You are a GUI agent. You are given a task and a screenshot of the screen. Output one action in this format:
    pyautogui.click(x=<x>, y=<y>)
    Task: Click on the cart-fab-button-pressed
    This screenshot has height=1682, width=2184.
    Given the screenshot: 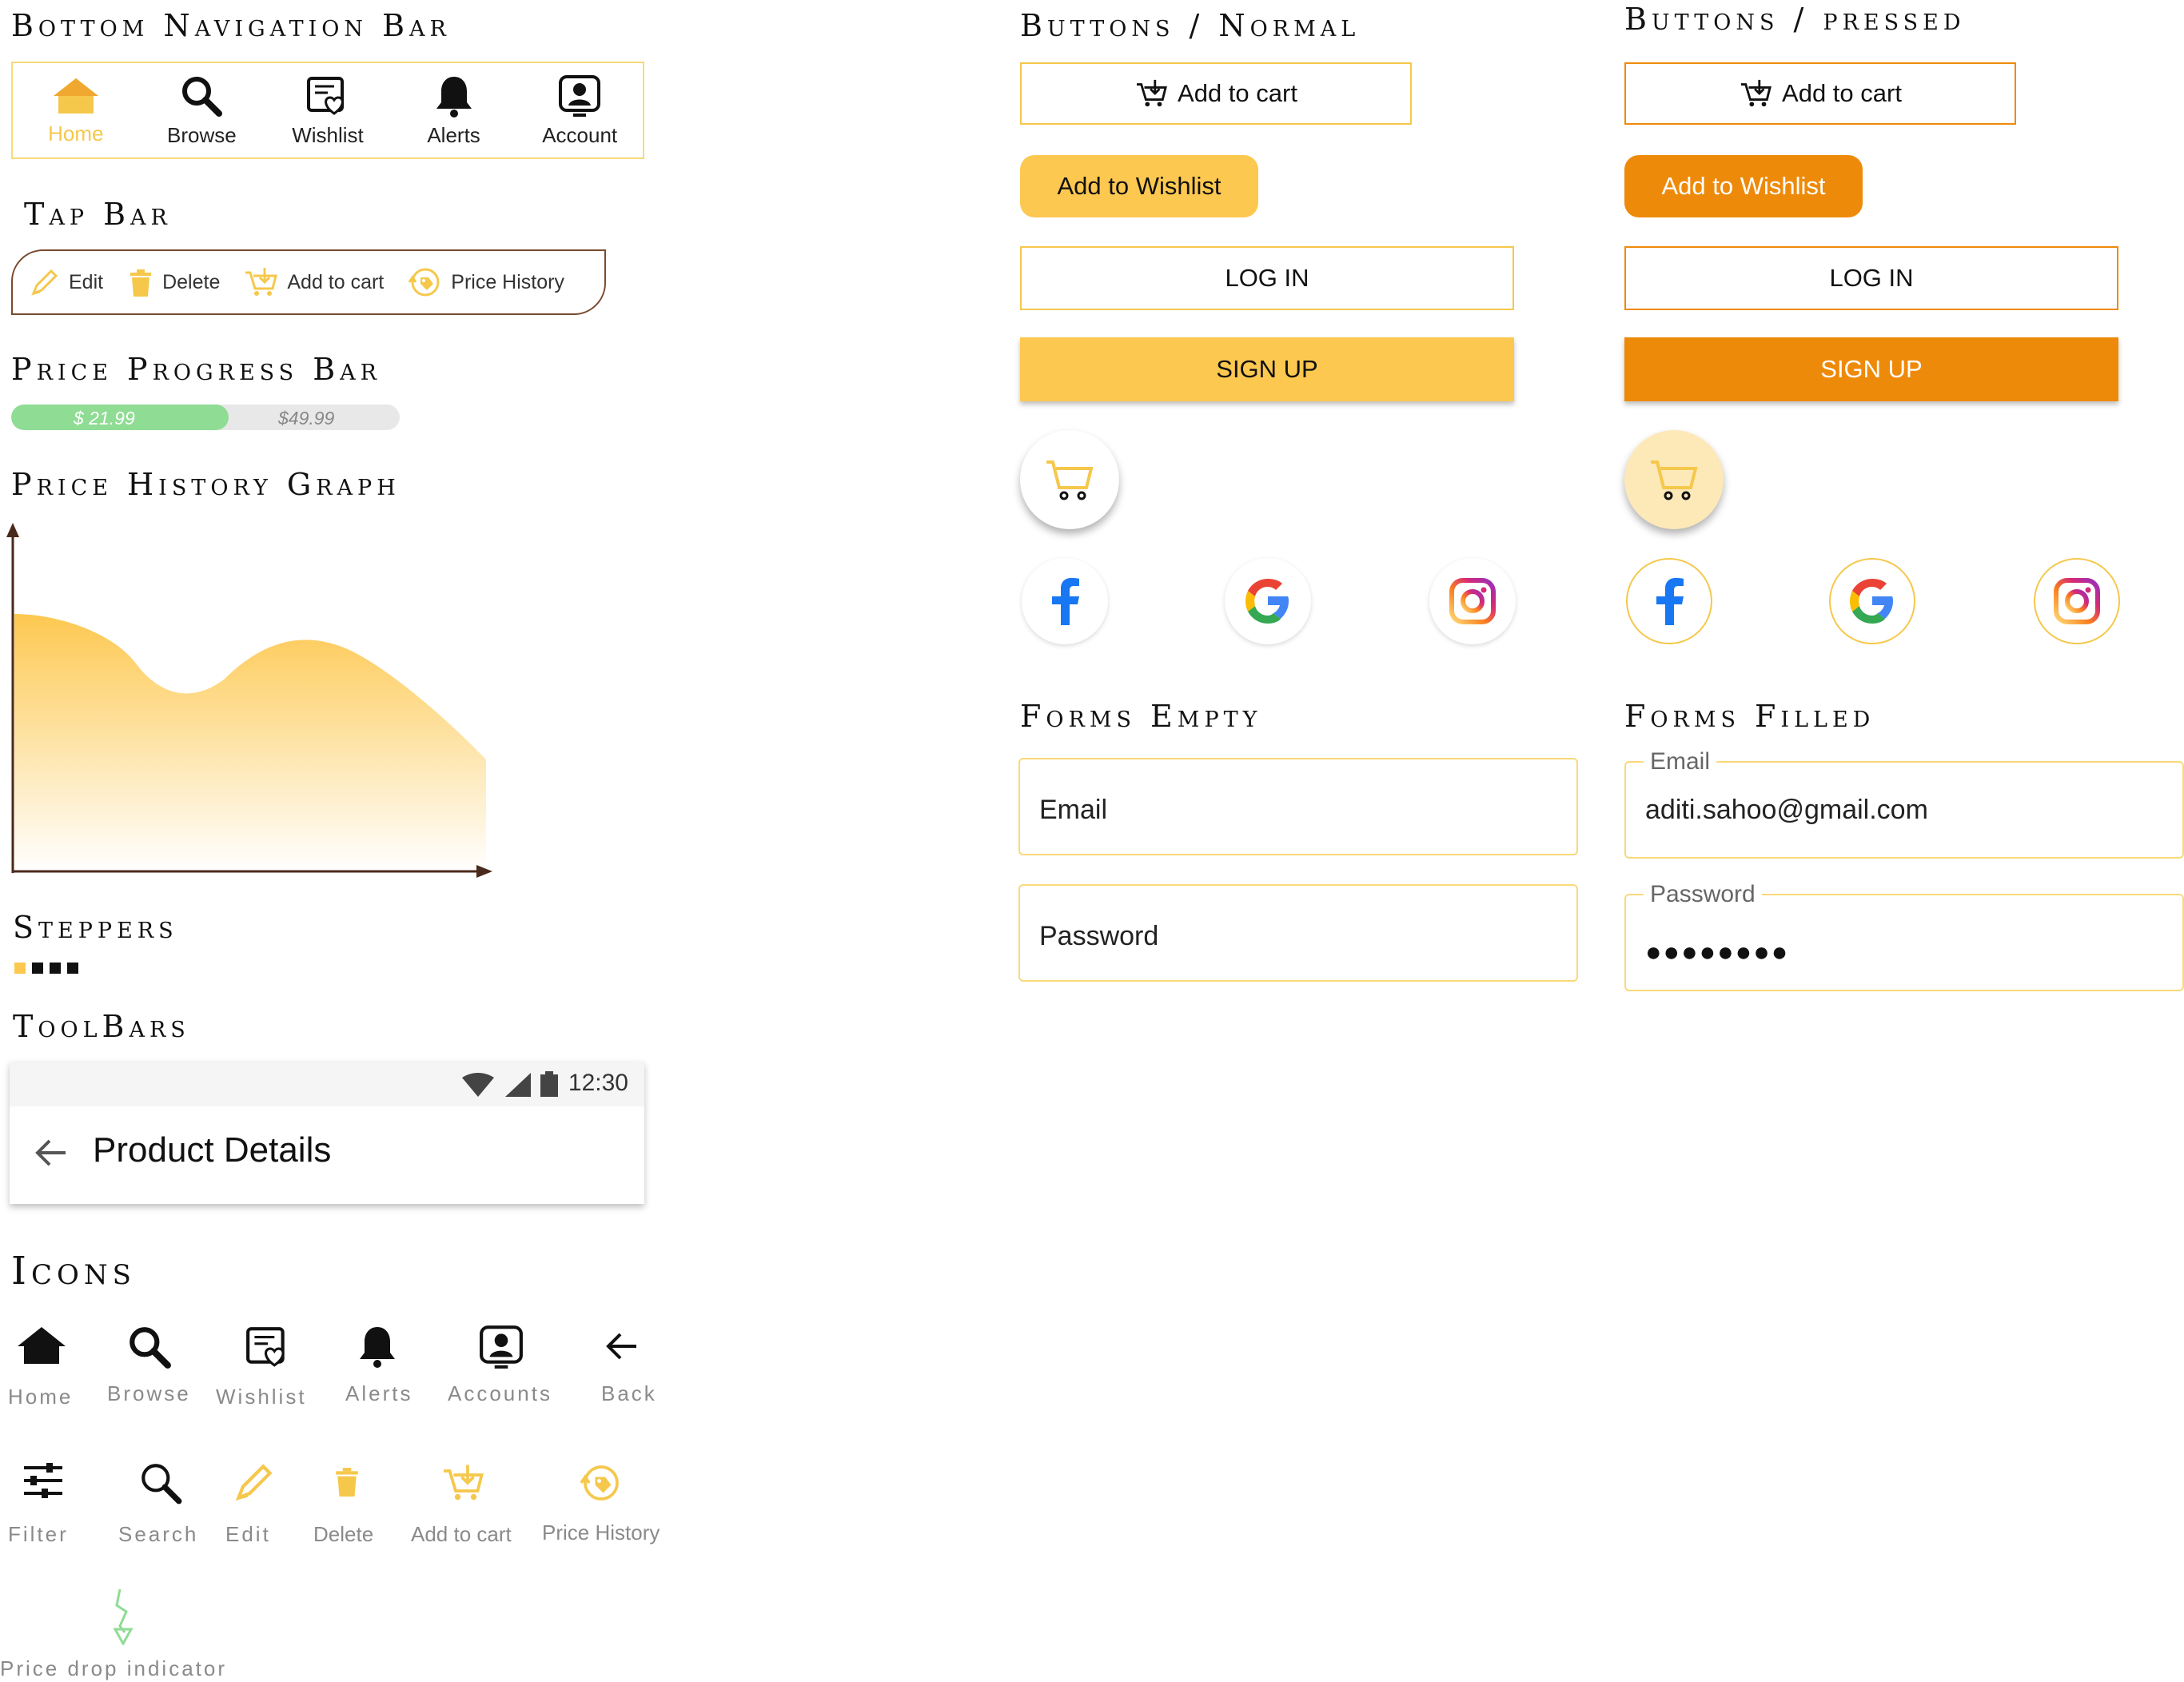 What is the action you would take?
    pyautogui.click(x=1674, y=479)
    